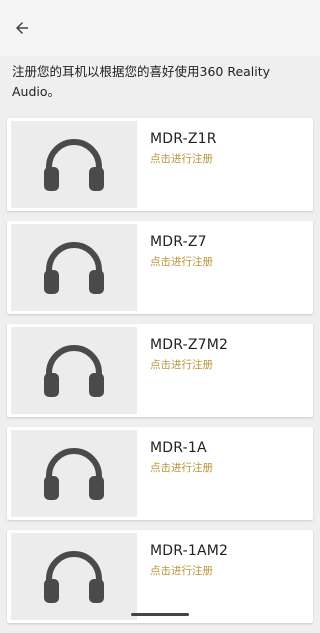  I want to click on arrow-left-icon, so click(22, 28).